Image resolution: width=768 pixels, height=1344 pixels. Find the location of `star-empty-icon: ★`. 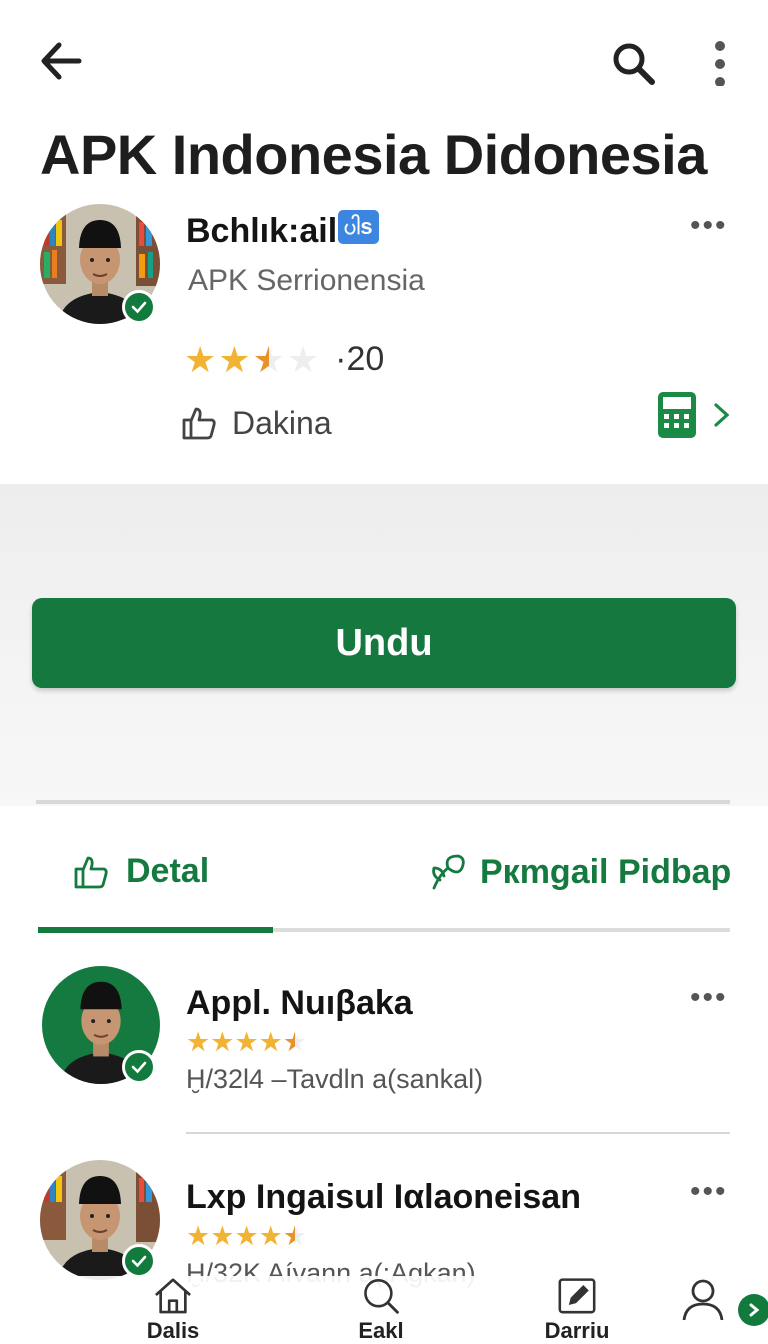

star-empty-icon: ★ is located at coordinates (303, 359).